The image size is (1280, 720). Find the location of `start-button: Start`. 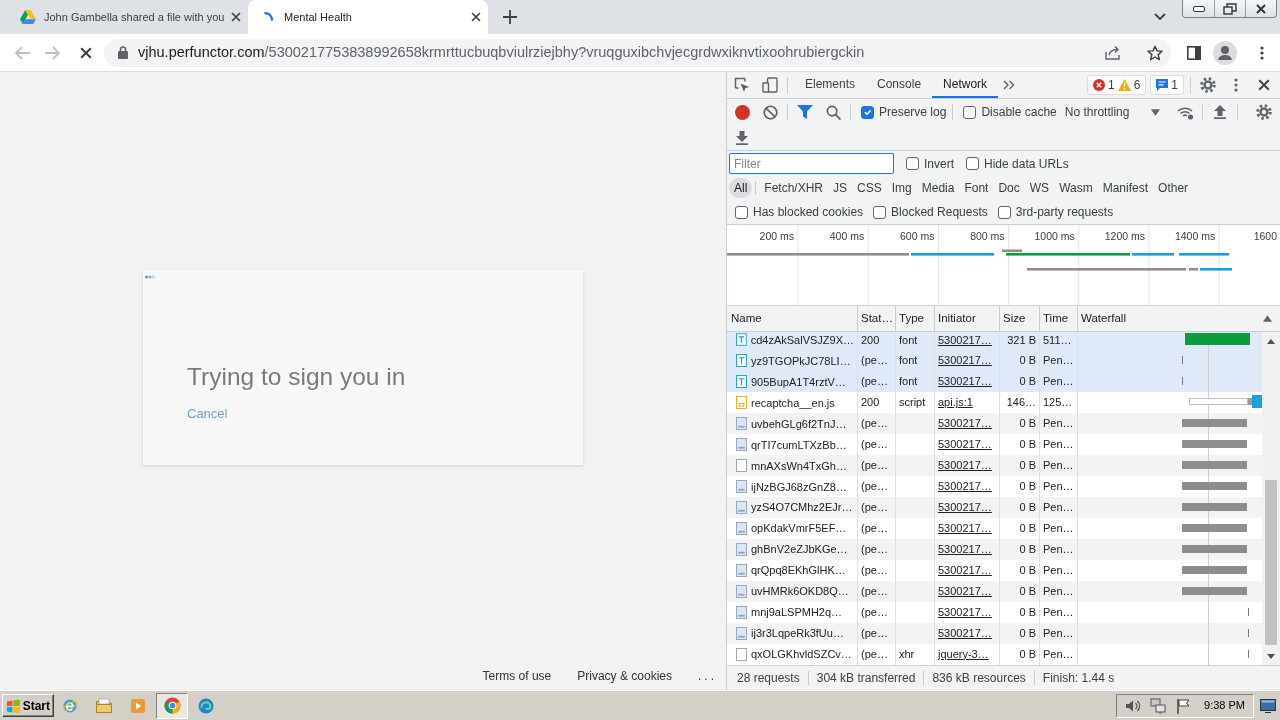

start-button: Start is located at coordinates (28, 705).